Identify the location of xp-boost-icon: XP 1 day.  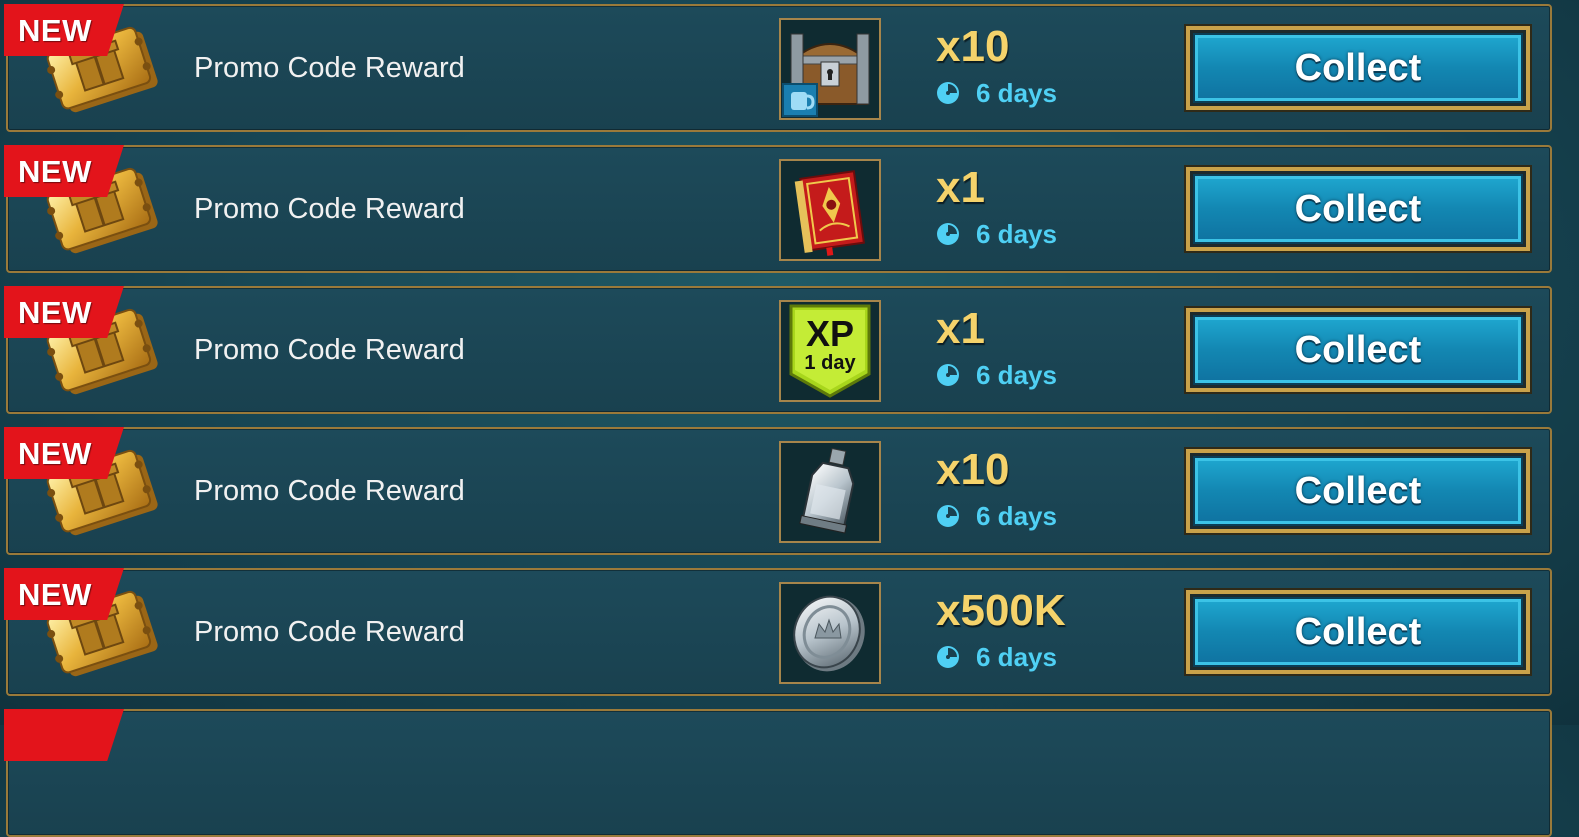
(830, 351).